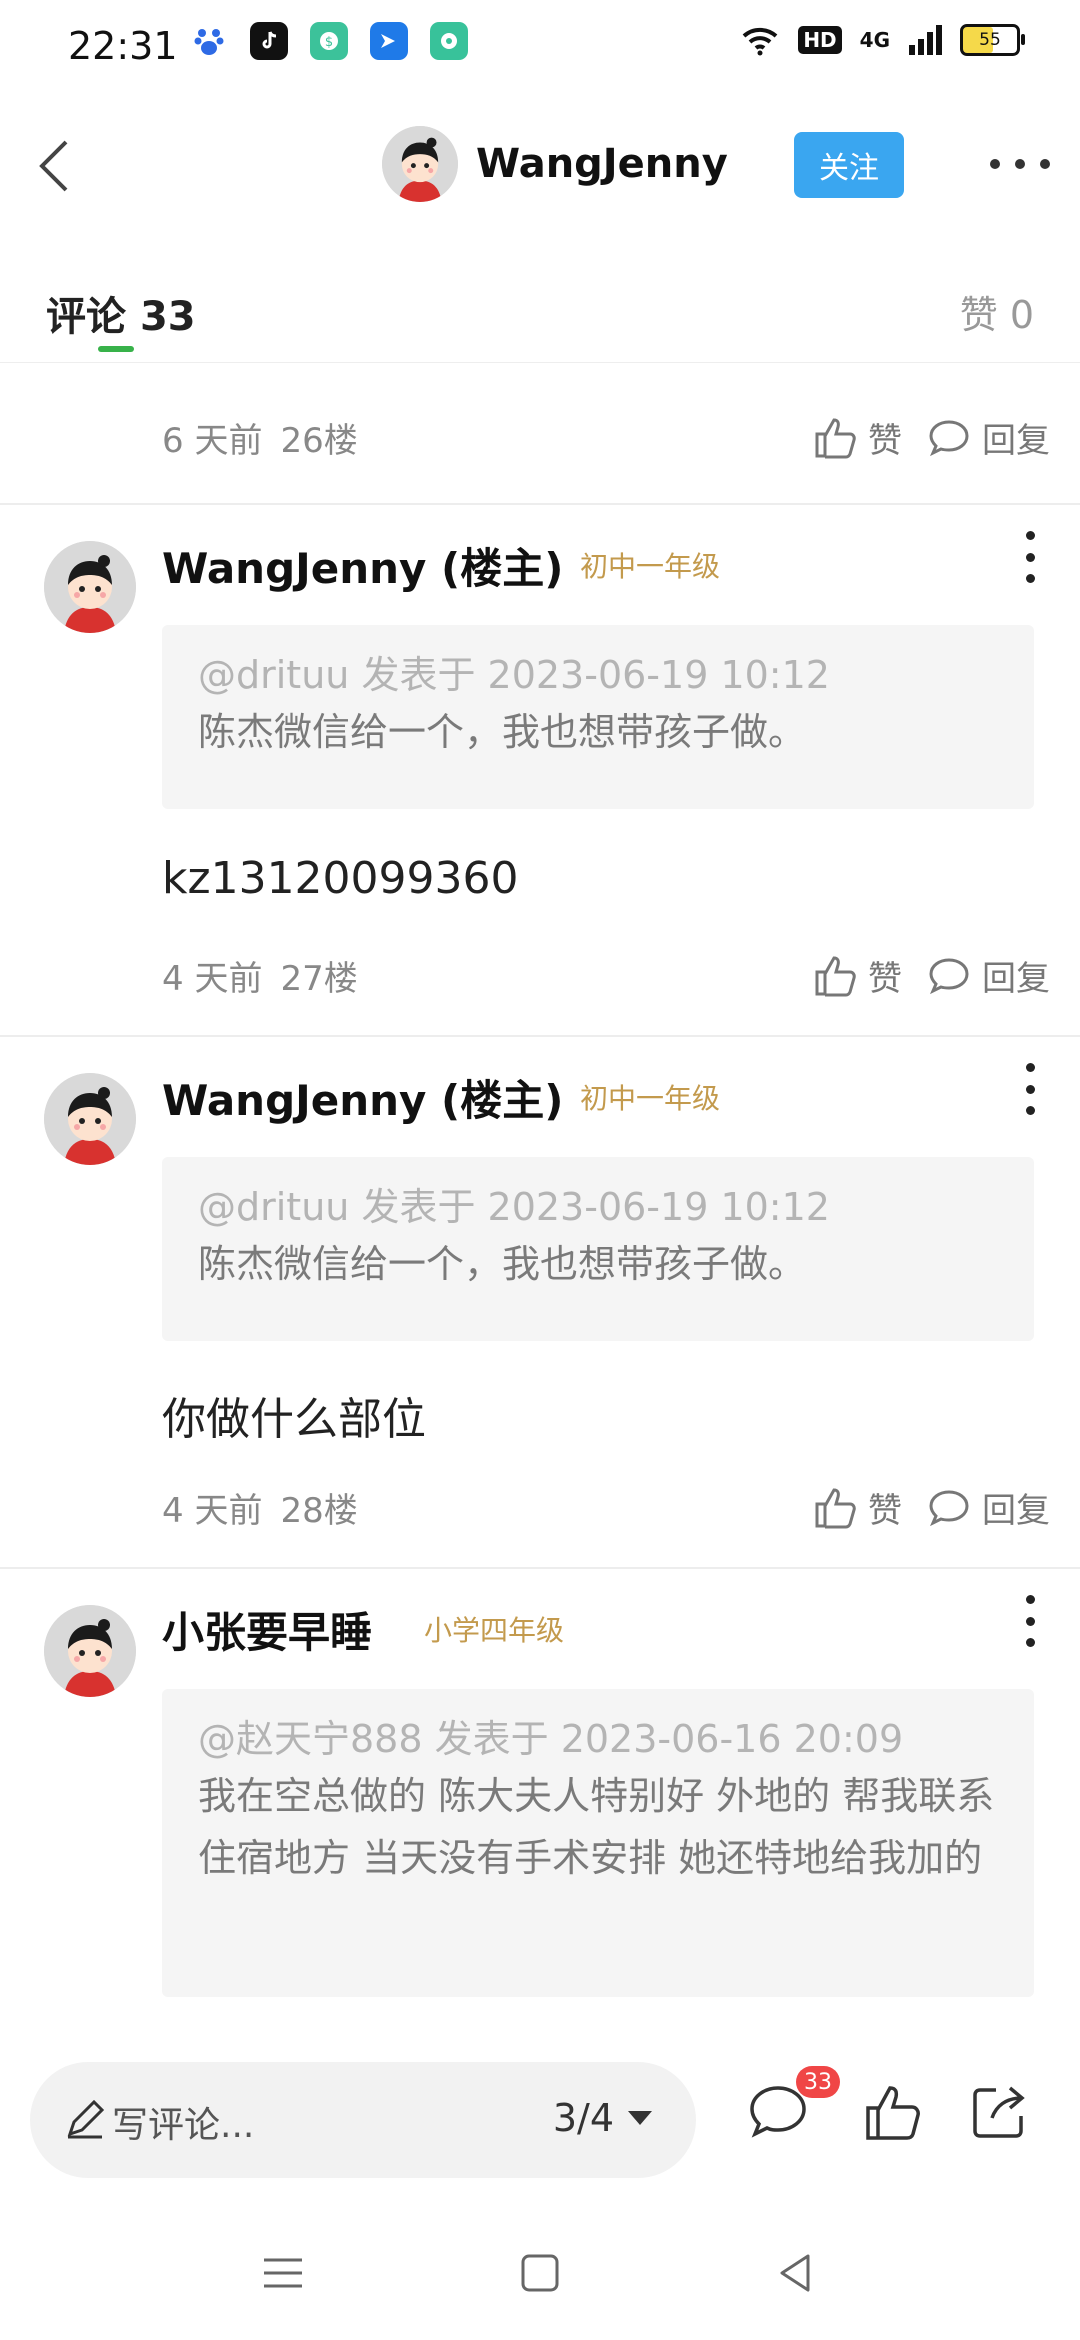 Image resolution: width=1080 pixels, height=2340 pixels. What do you see at coordinates (86, 2119) in the screenshot?
I see `pencil-icon` at bounding box center [86, 2119].